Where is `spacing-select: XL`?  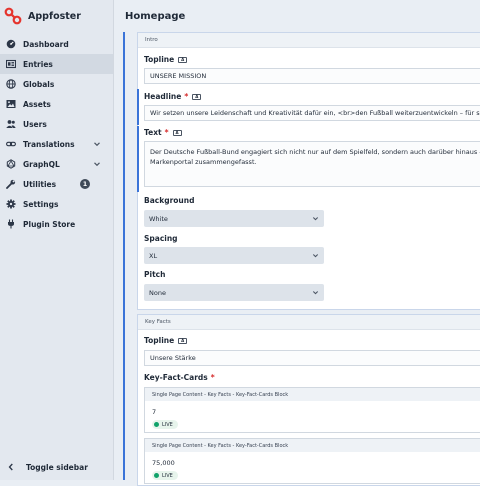 spacing-select: XL is located at coordinates (234, 255).